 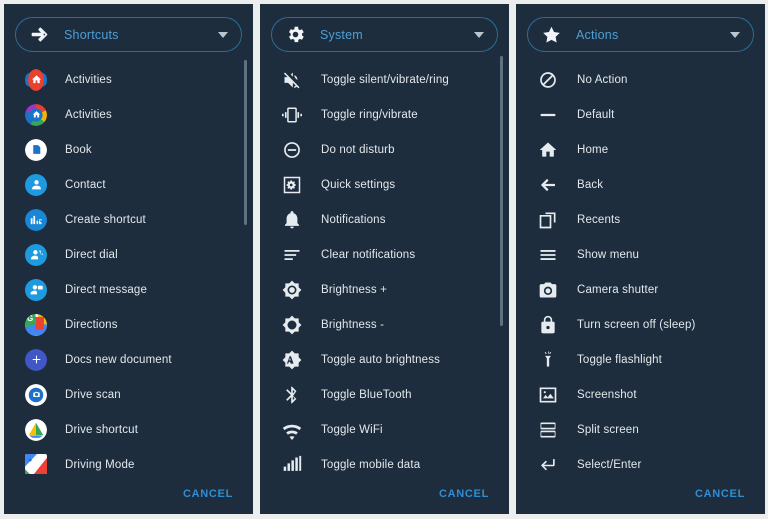 I want to click on list-item: Drive scan, so click(x=128, y=394).